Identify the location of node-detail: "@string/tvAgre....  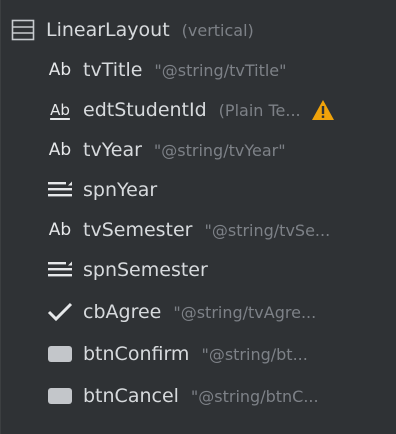
(245, 312).